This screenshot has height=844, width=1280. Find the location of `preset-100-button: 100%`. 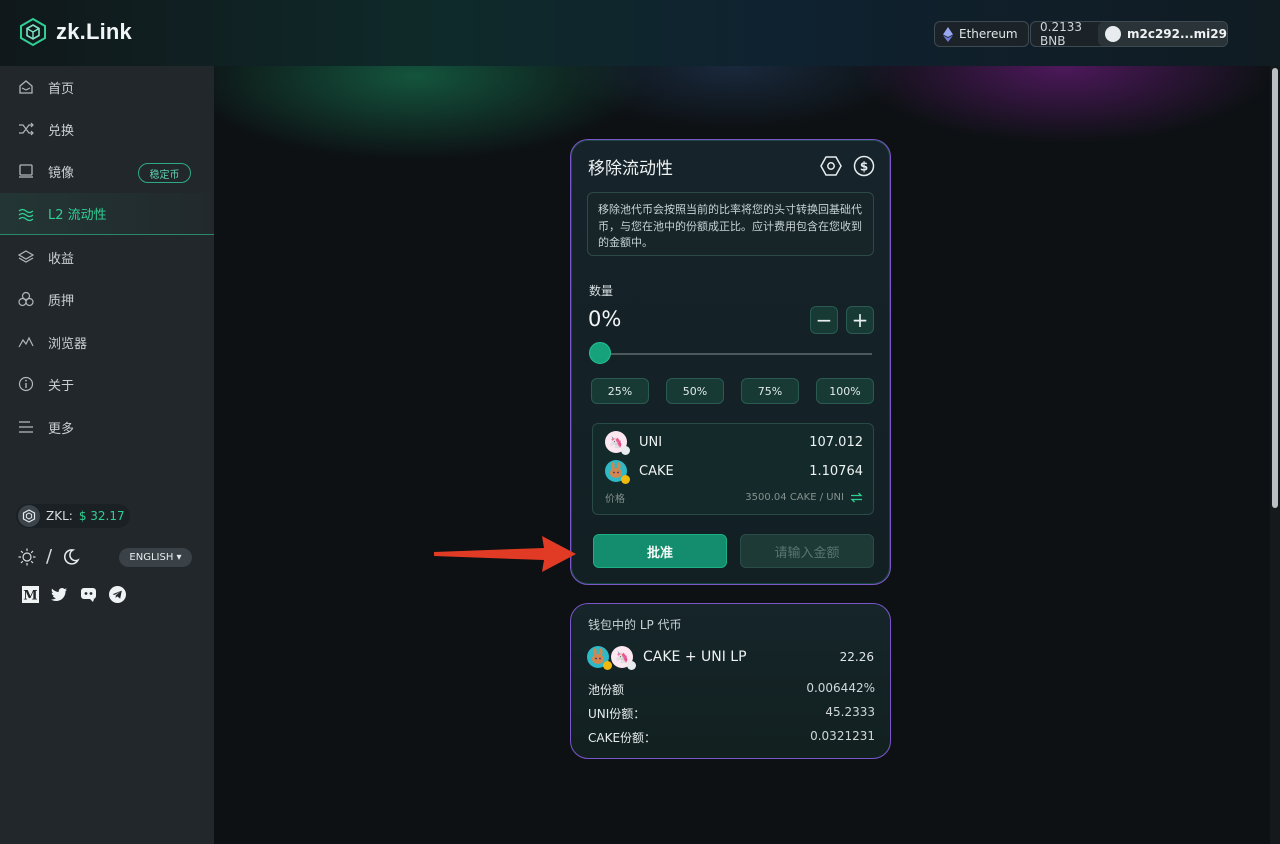

preset-100-button: 100% is located at coordinates (845, 391).